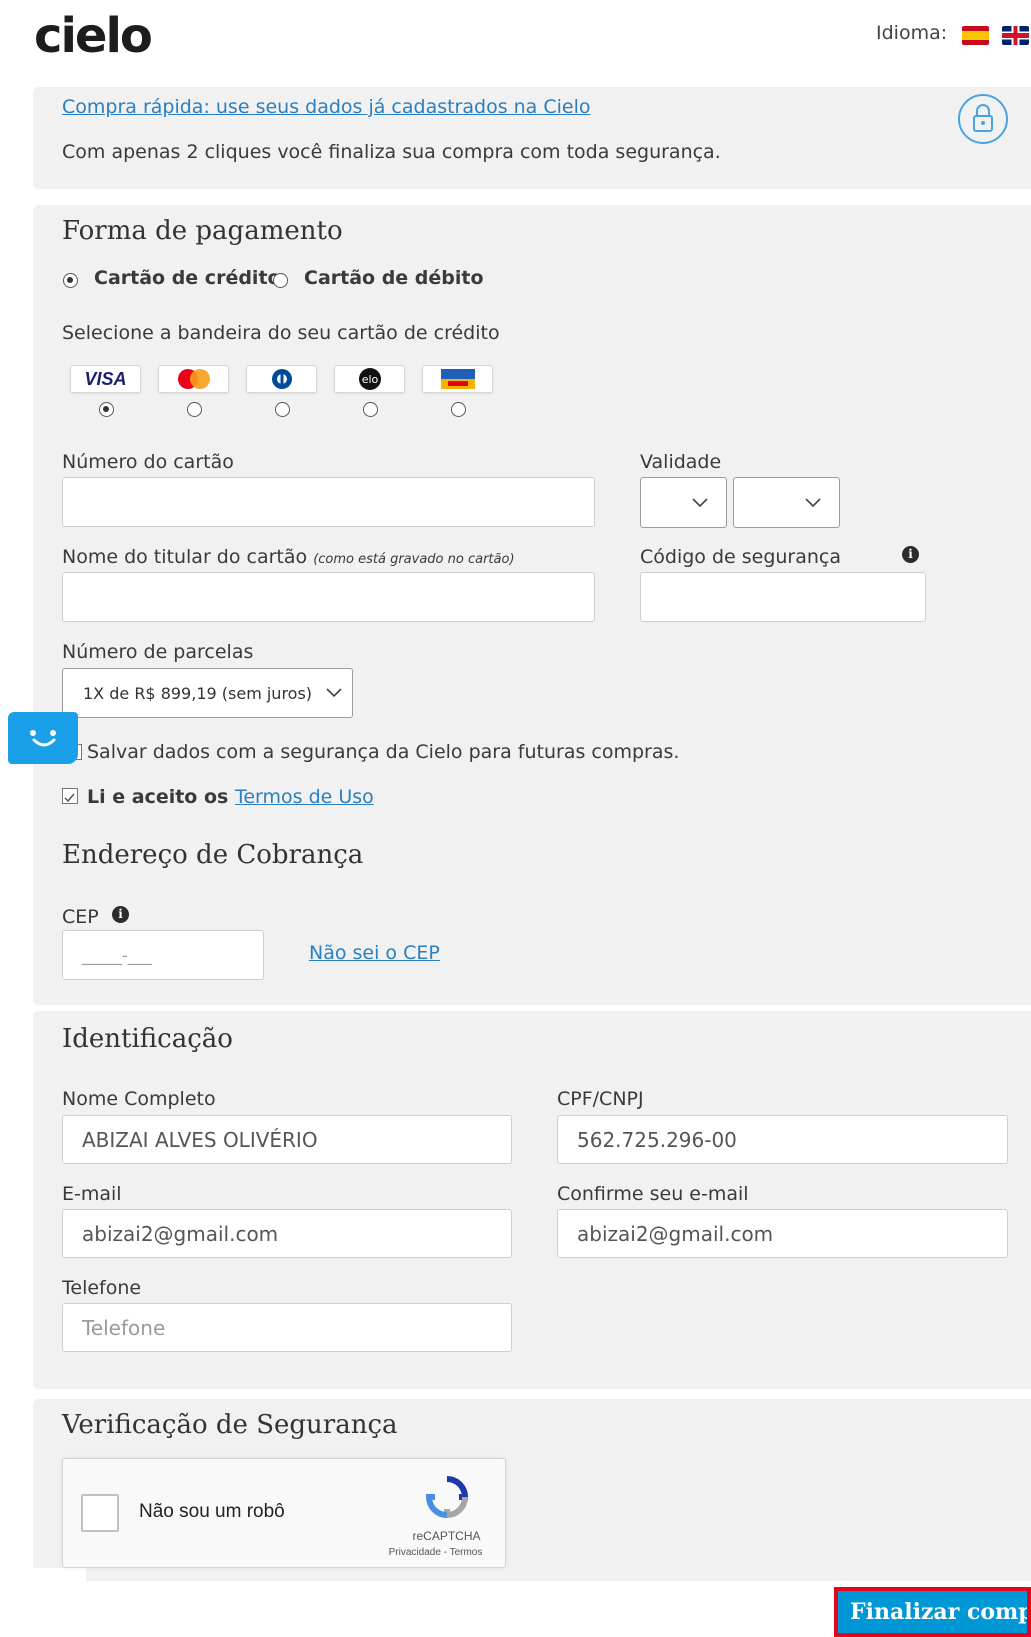  I want to click on debit-card-radio, so click(280, 280).